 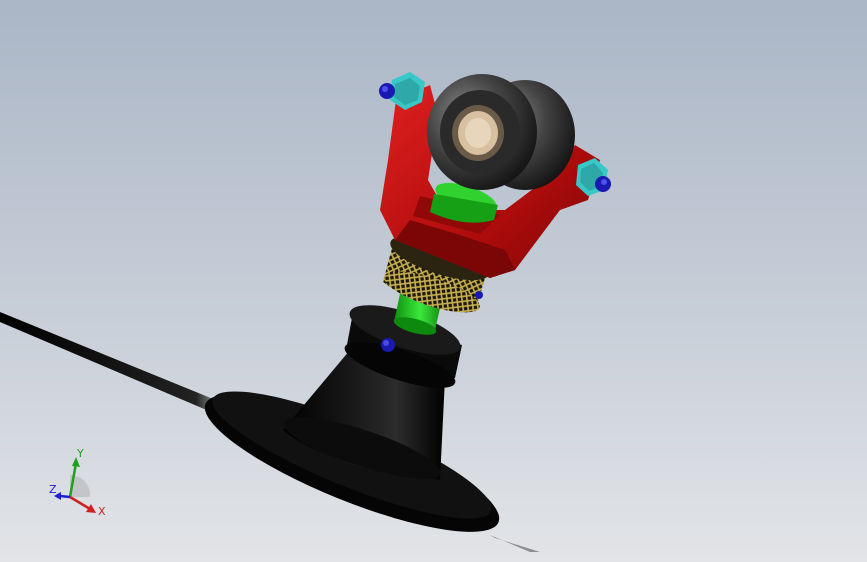 What do you see at coordinates (60, 491) in the screenshot?
I see `z-axis: Z` at bounding box center [60, 491].